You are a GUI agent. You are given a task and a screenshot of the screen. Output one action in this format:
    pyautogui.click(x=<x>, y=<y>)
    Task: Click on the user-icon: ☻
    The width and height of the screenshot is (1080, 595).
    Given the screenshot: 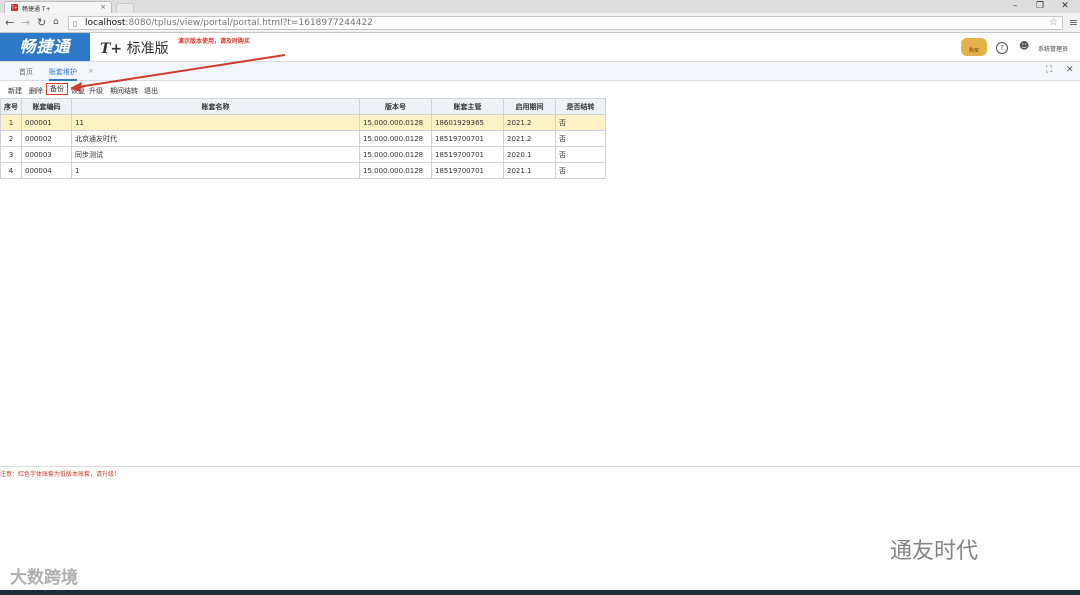 What is the action you would take?
    pyautogui.click(x=1024, y=46)
    